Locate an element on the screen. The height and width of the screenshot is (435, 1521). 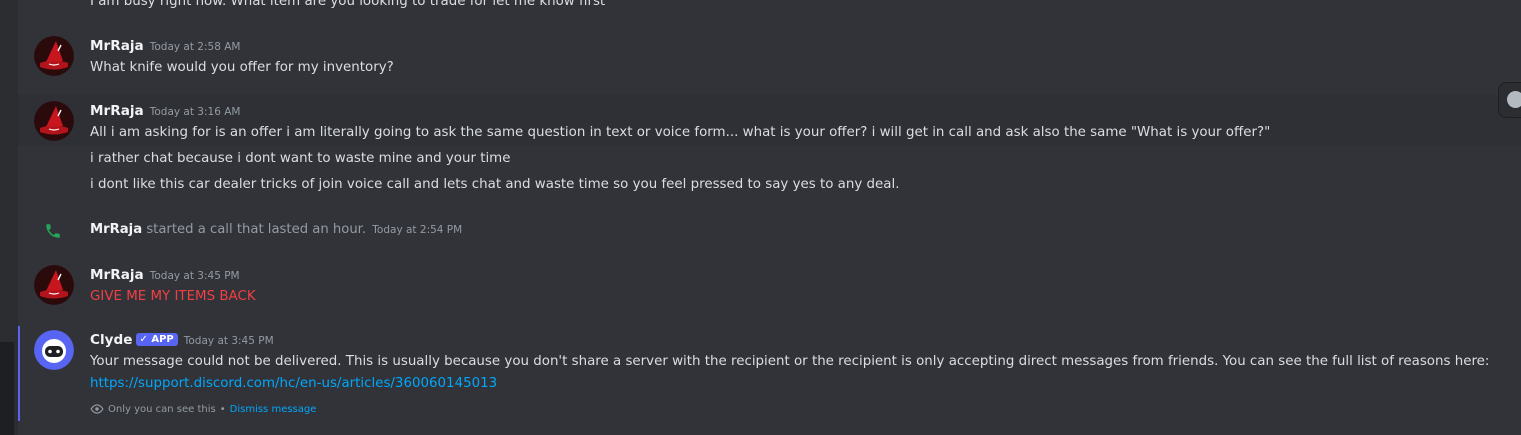
message-author: MrRaja Today at 3:45 PM is located at coordinates (165, 275).